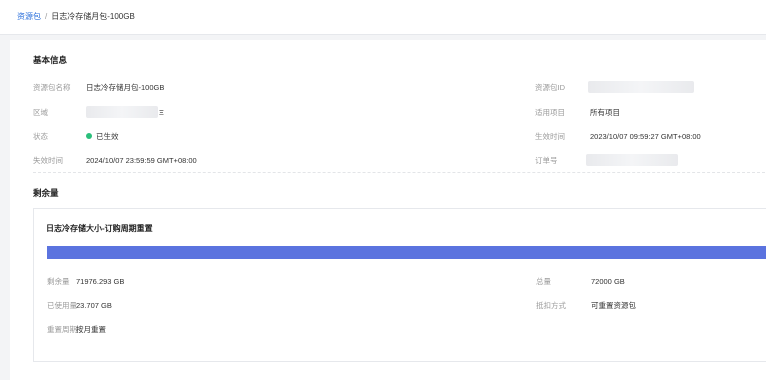 The image size is (766, 380). Describe the element at coordinates (608, 281) in the screenshot. I see `total-amount-value: 72000 GB` at that location.